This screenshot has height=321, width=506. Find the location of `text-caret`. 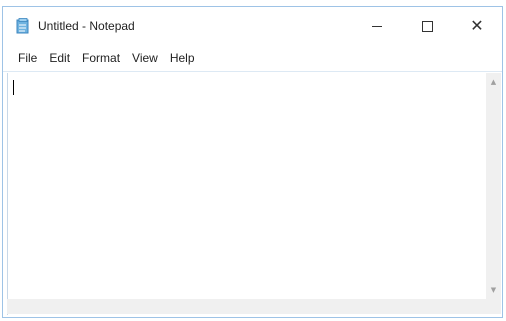

text-caret is located at coordinates (13, 87).